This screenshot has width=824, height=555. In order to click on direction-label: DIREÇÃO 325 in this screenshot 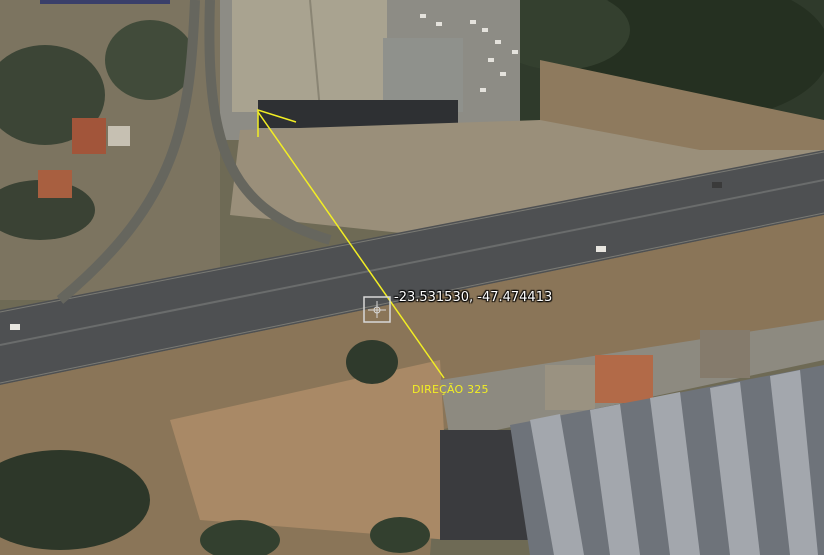, I will do `click(450, 389)`.